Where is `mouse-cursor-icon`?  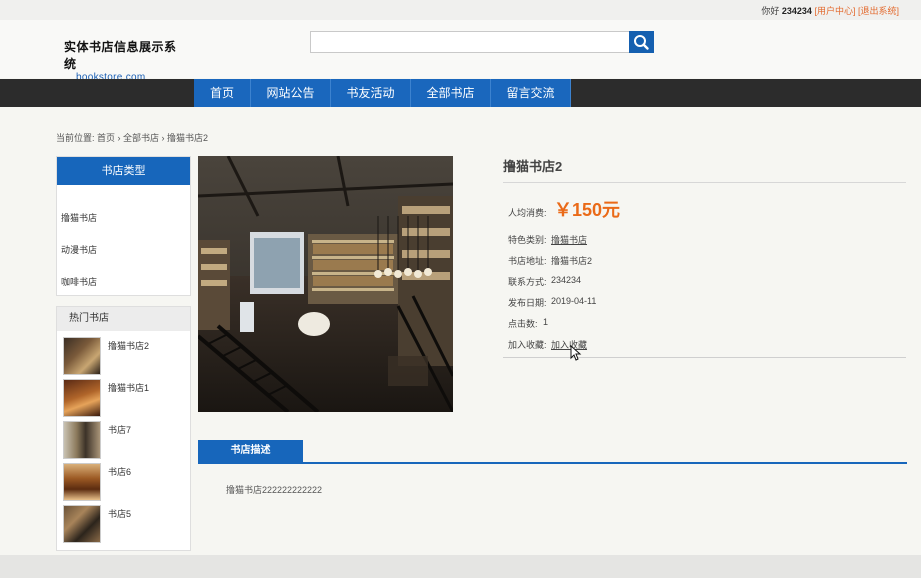 mouse-cursor-icon is located at coordinates (576, 353).